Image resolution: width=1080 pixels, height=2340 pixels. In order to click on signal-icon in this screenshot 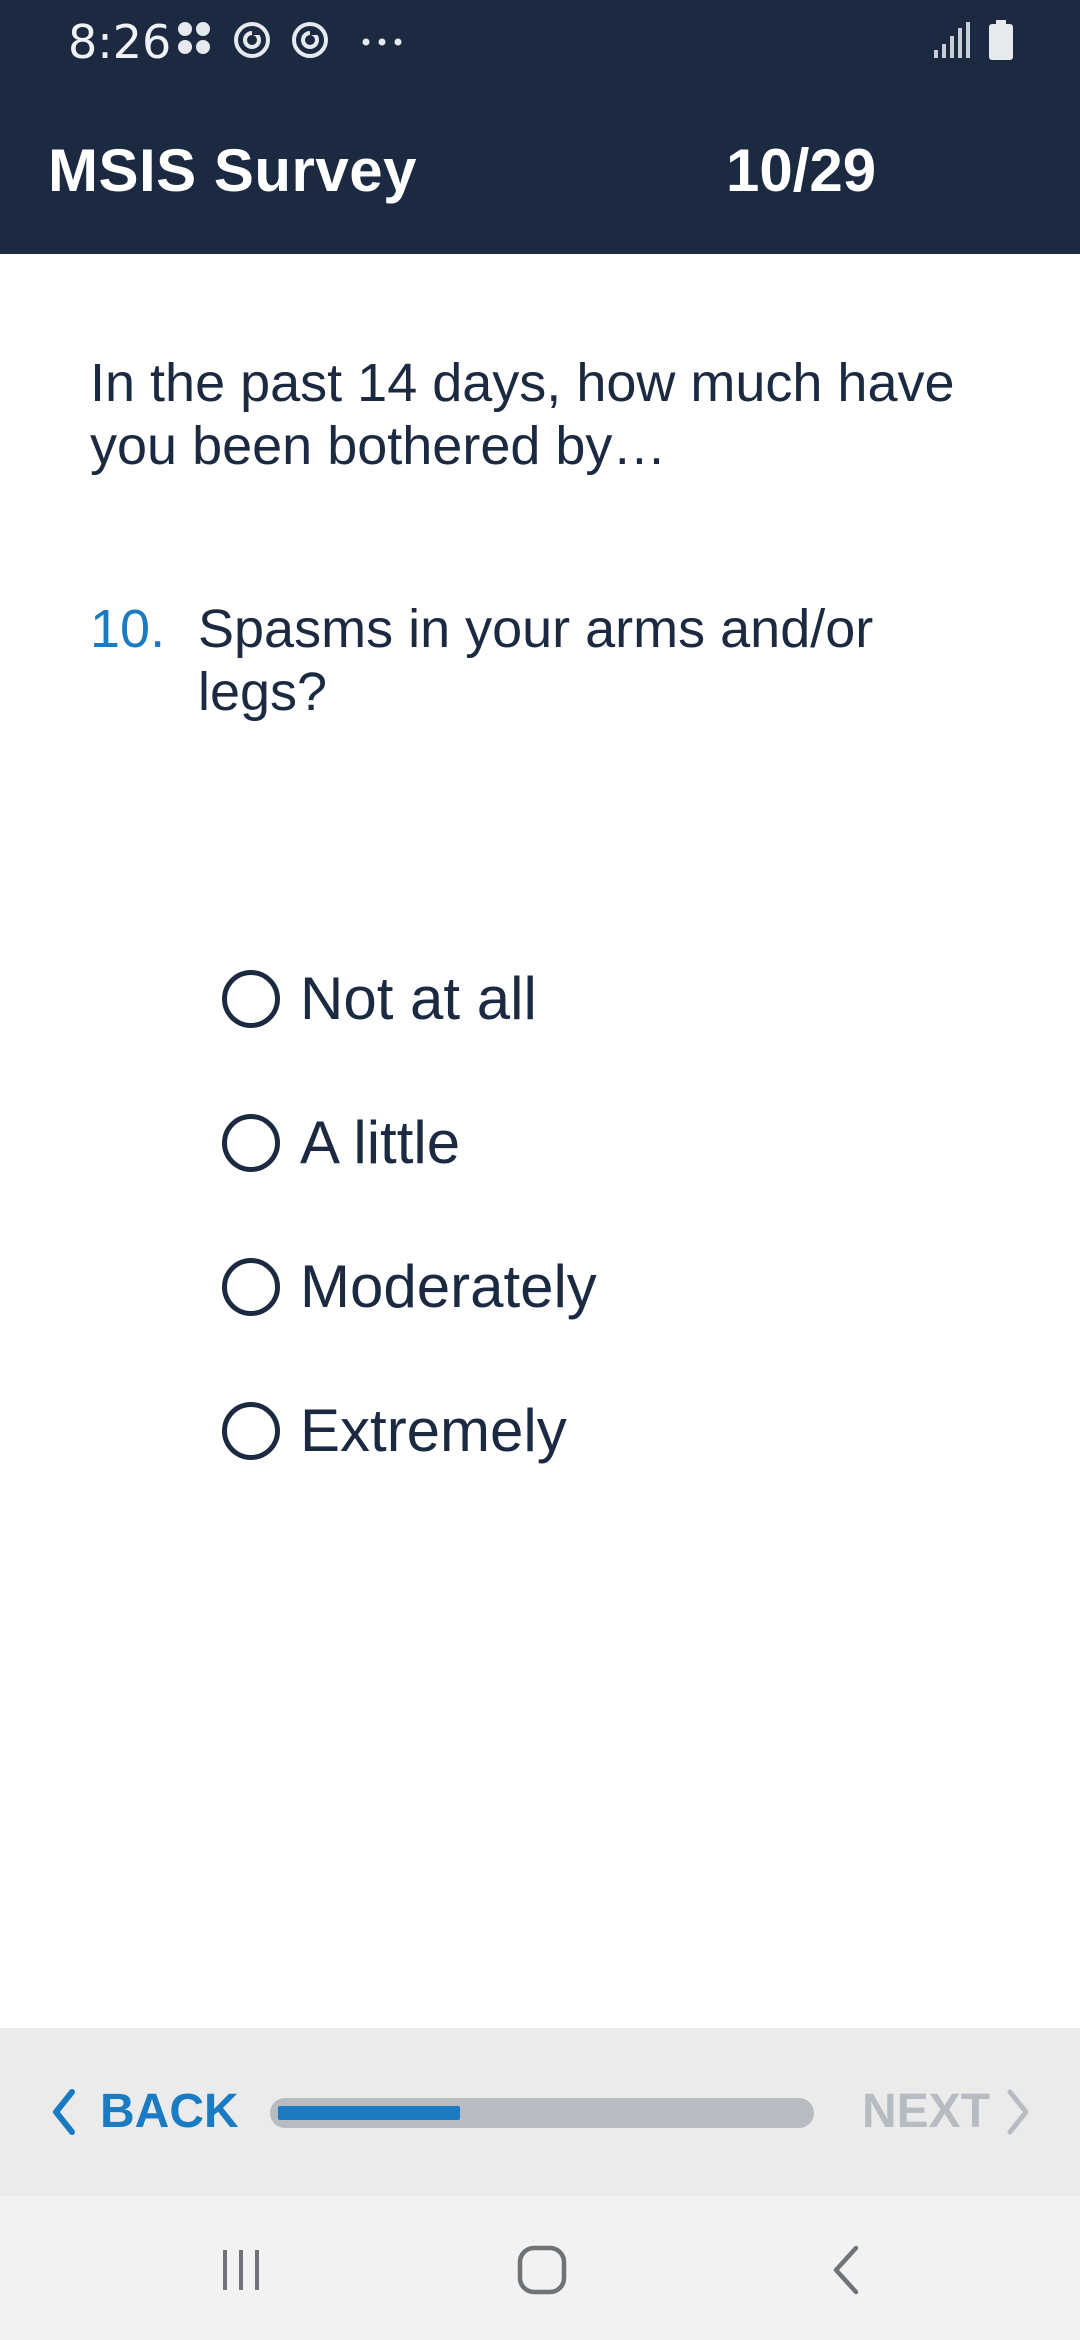, I will do `click(952, 40)`.